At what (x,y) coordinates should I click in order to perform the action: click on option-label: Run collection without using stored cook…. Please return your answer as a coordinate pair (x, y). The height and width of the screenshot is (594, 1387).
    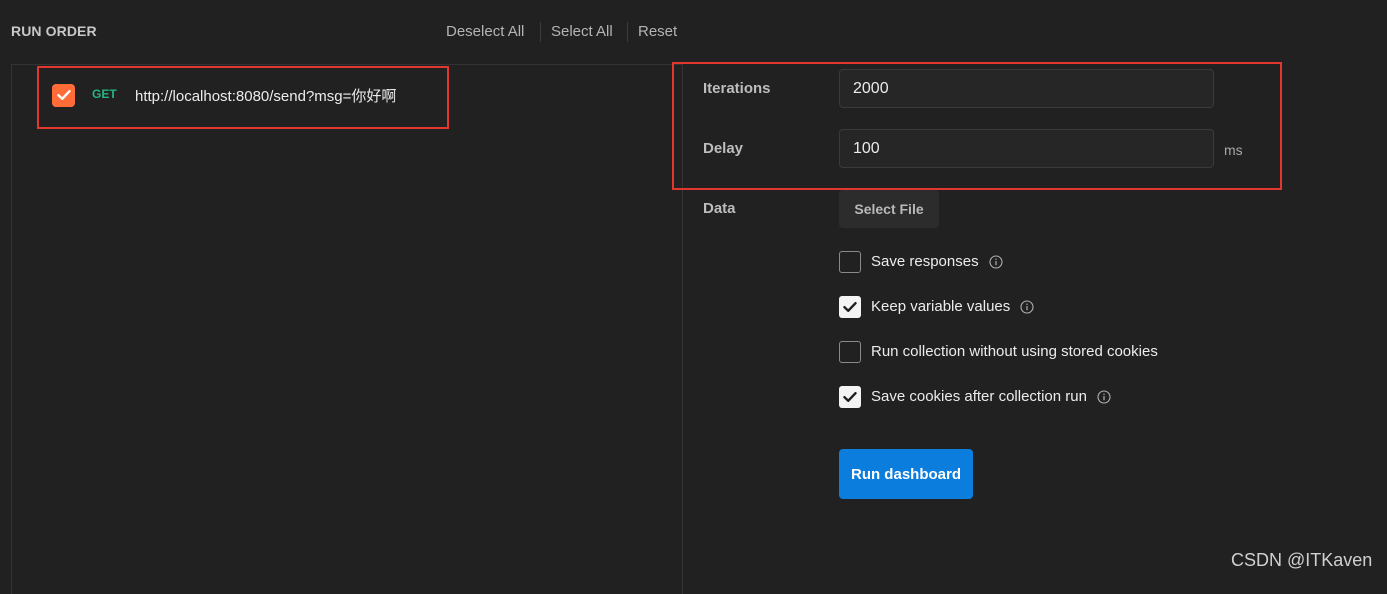
    Looking at the image, I should click on (1014, 351).